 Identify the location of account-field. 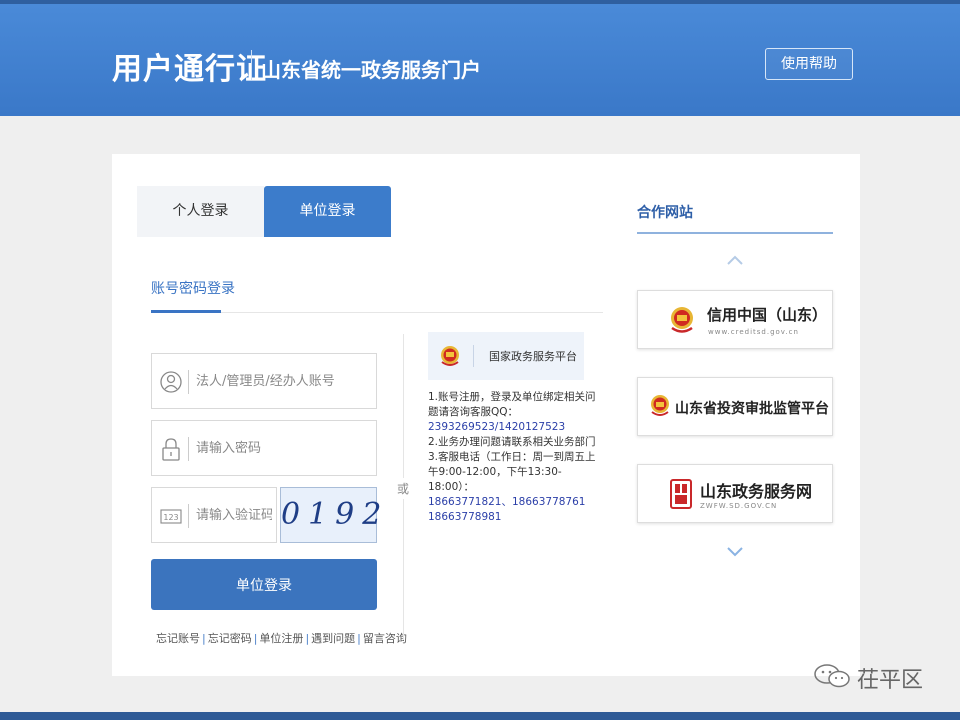
(264, 381).